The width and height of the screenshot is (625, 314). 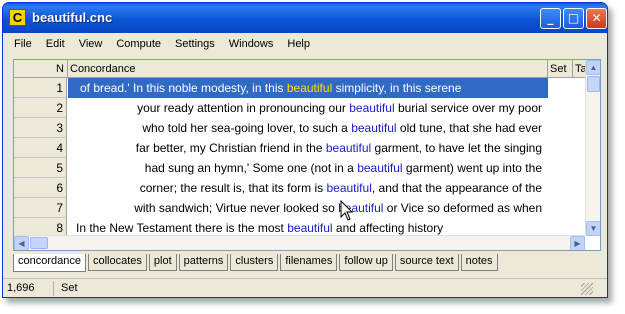 What do you see at coordinates (469, 128) in the screenshot?
I see `right-context: old tune, that she had ever` at bounding box center [469, 128].